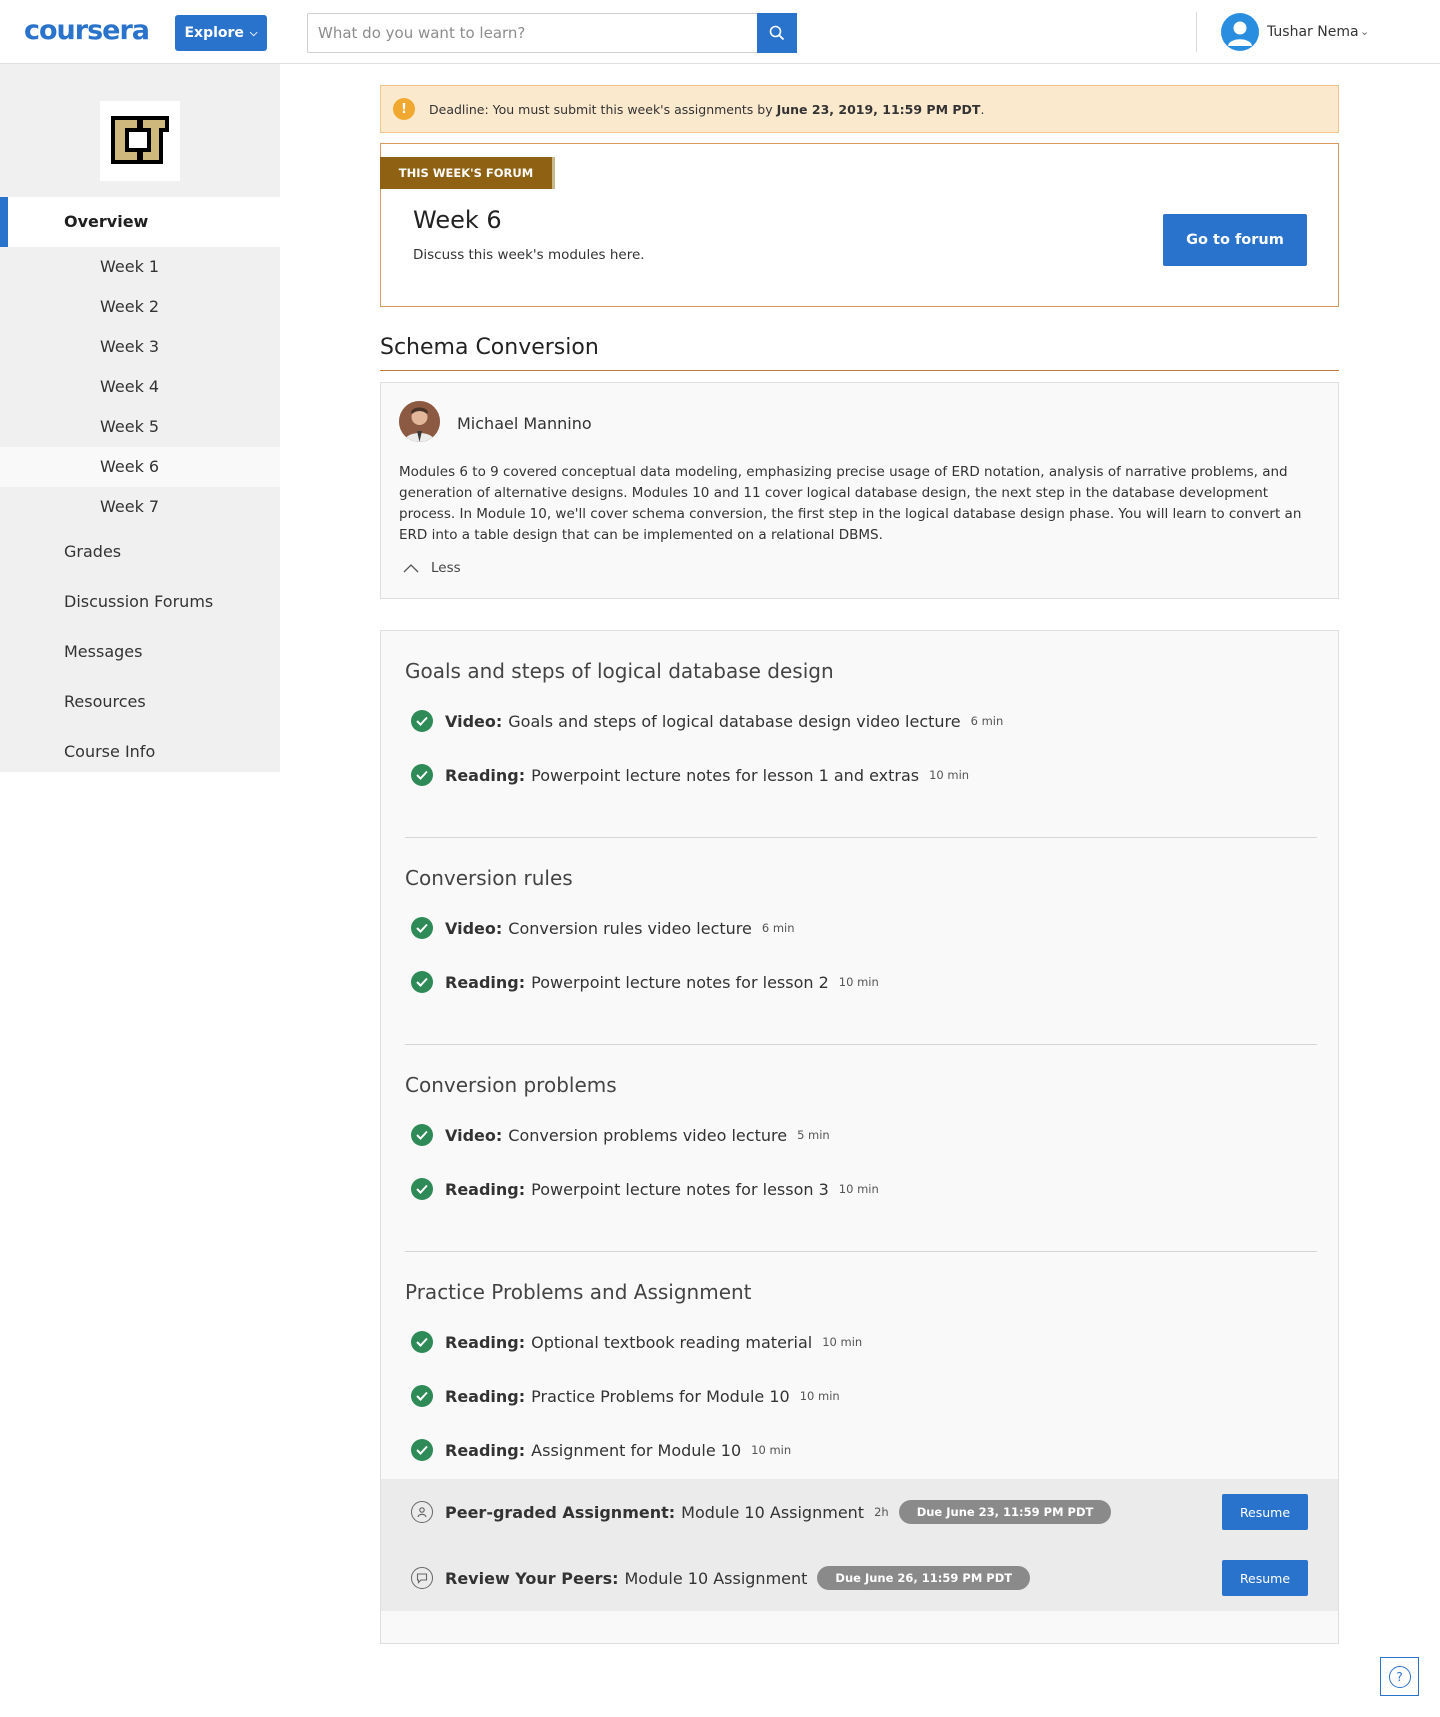  I want to click on item-name: Powerpoint lecture notes for lesson 3, so click(680, 1189).